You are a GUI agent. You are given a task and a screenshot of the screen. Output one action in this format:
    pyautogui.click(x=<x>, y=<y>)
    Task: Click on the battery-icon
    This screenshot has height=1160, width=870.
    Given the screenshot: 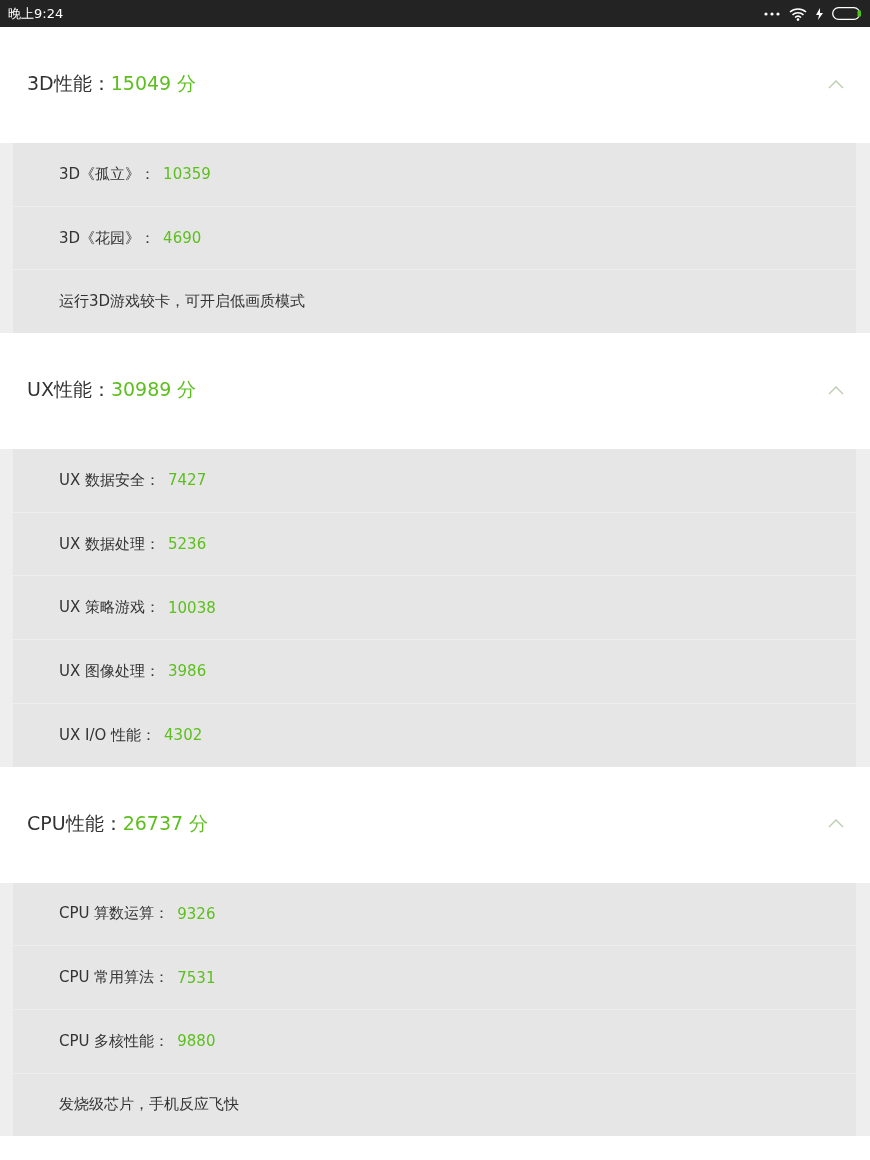 What is the action you would take?
    pyautogui.click(x=847, y=13)
    